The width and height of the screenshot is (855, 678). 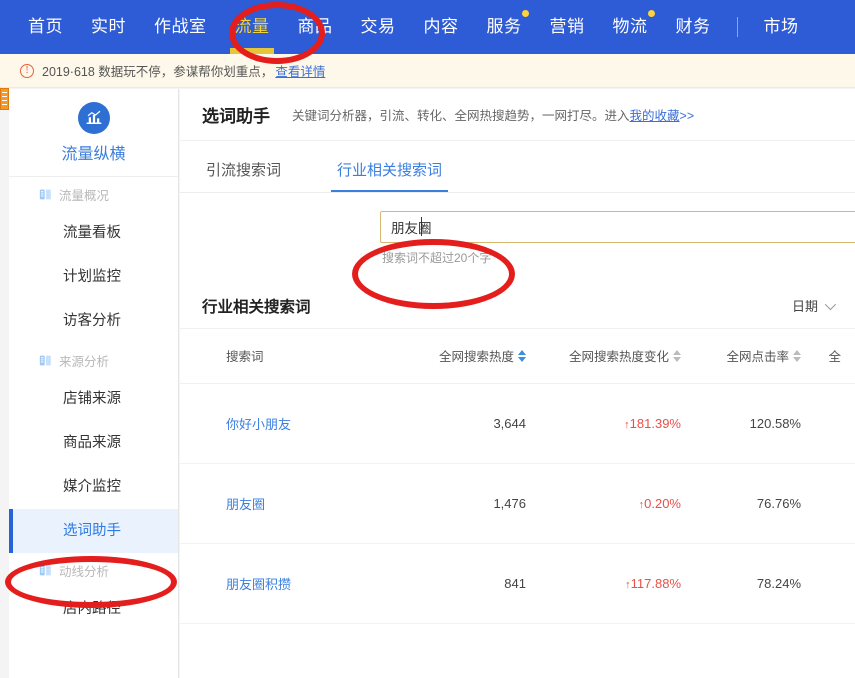 I want to click on nav-item-content: 内容, so click(x=441, y=27).